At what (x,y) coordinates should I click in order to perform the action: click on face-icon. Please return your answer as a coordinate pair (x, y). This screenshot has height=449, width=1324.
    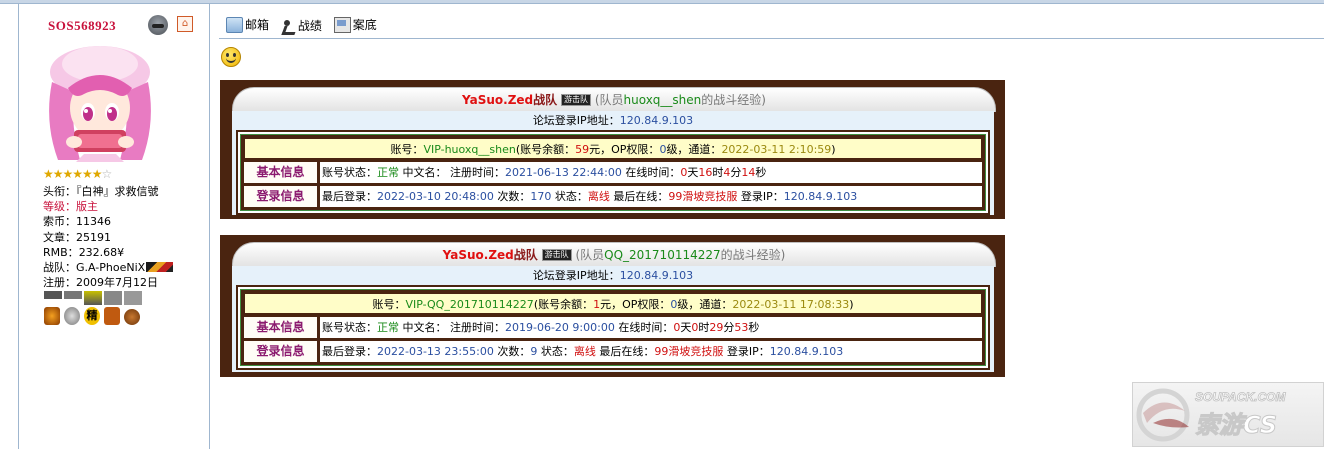
    Looking at the image, I should click on (158, 25).